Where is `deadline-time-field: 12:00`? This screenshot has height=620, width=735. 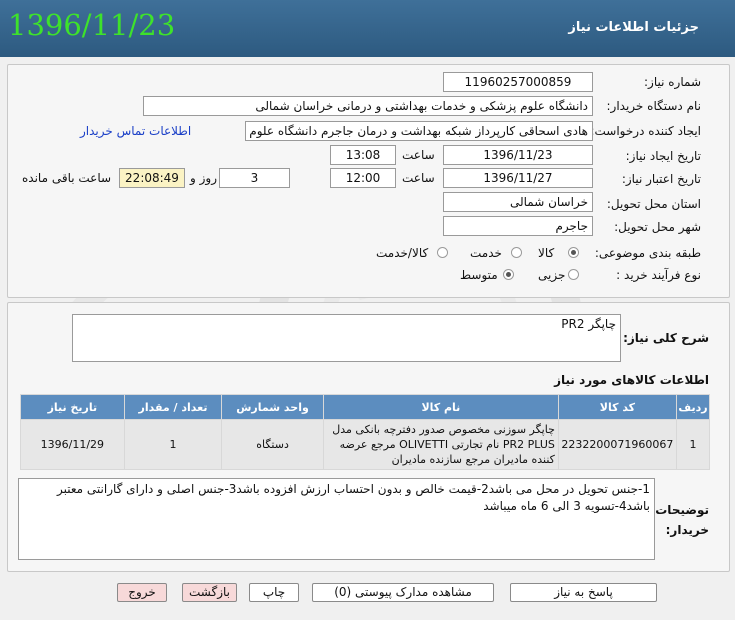
deadline-time-field: 12:00 is located at coordinates (363, 178).